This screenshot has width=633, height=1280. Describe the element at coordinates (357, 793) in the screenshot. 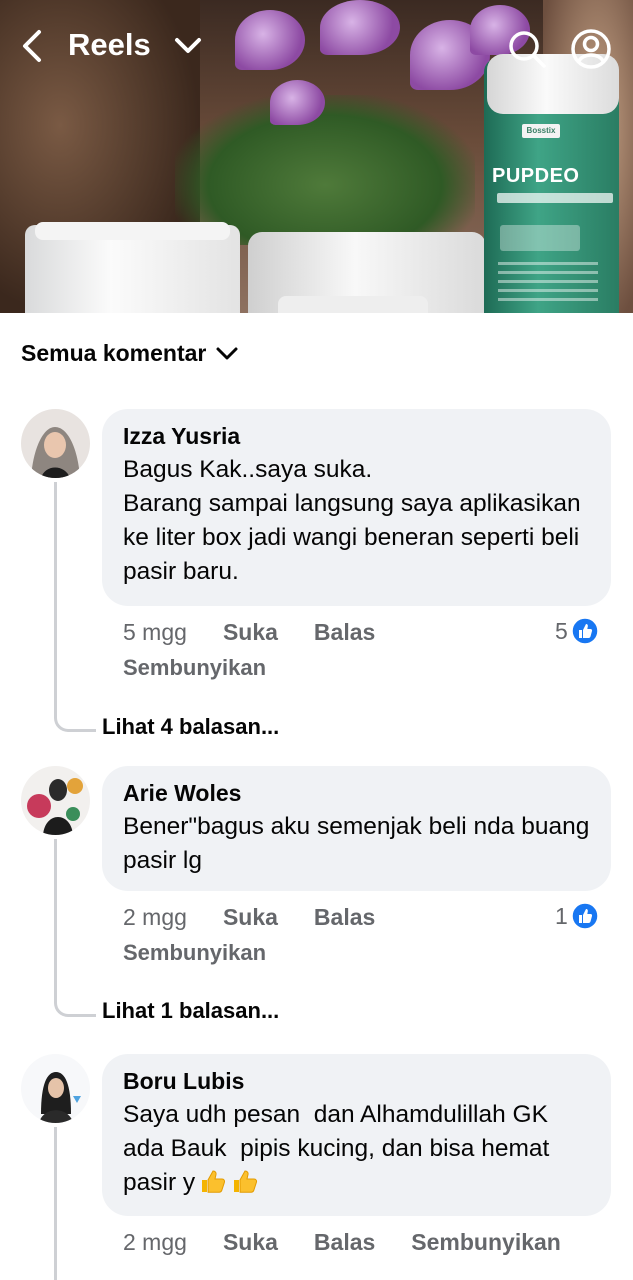

I see `comment-author: Arie Woles` at that location.